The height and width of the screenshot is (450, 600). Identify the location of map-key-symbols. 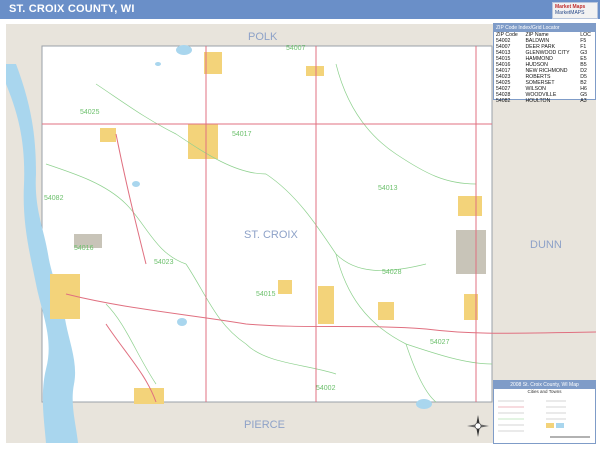
(544, 419).